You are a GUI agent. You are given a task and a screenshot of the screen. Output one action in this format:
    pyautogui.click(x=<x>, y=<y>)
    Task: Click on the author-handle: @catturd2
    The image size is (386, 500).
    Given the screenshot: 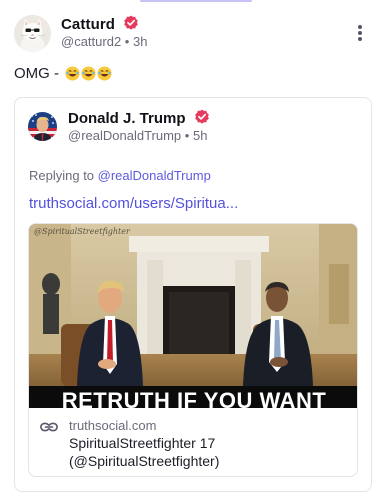 What is the action you would take?
    pyautogui.click(x=91, y=41)
    